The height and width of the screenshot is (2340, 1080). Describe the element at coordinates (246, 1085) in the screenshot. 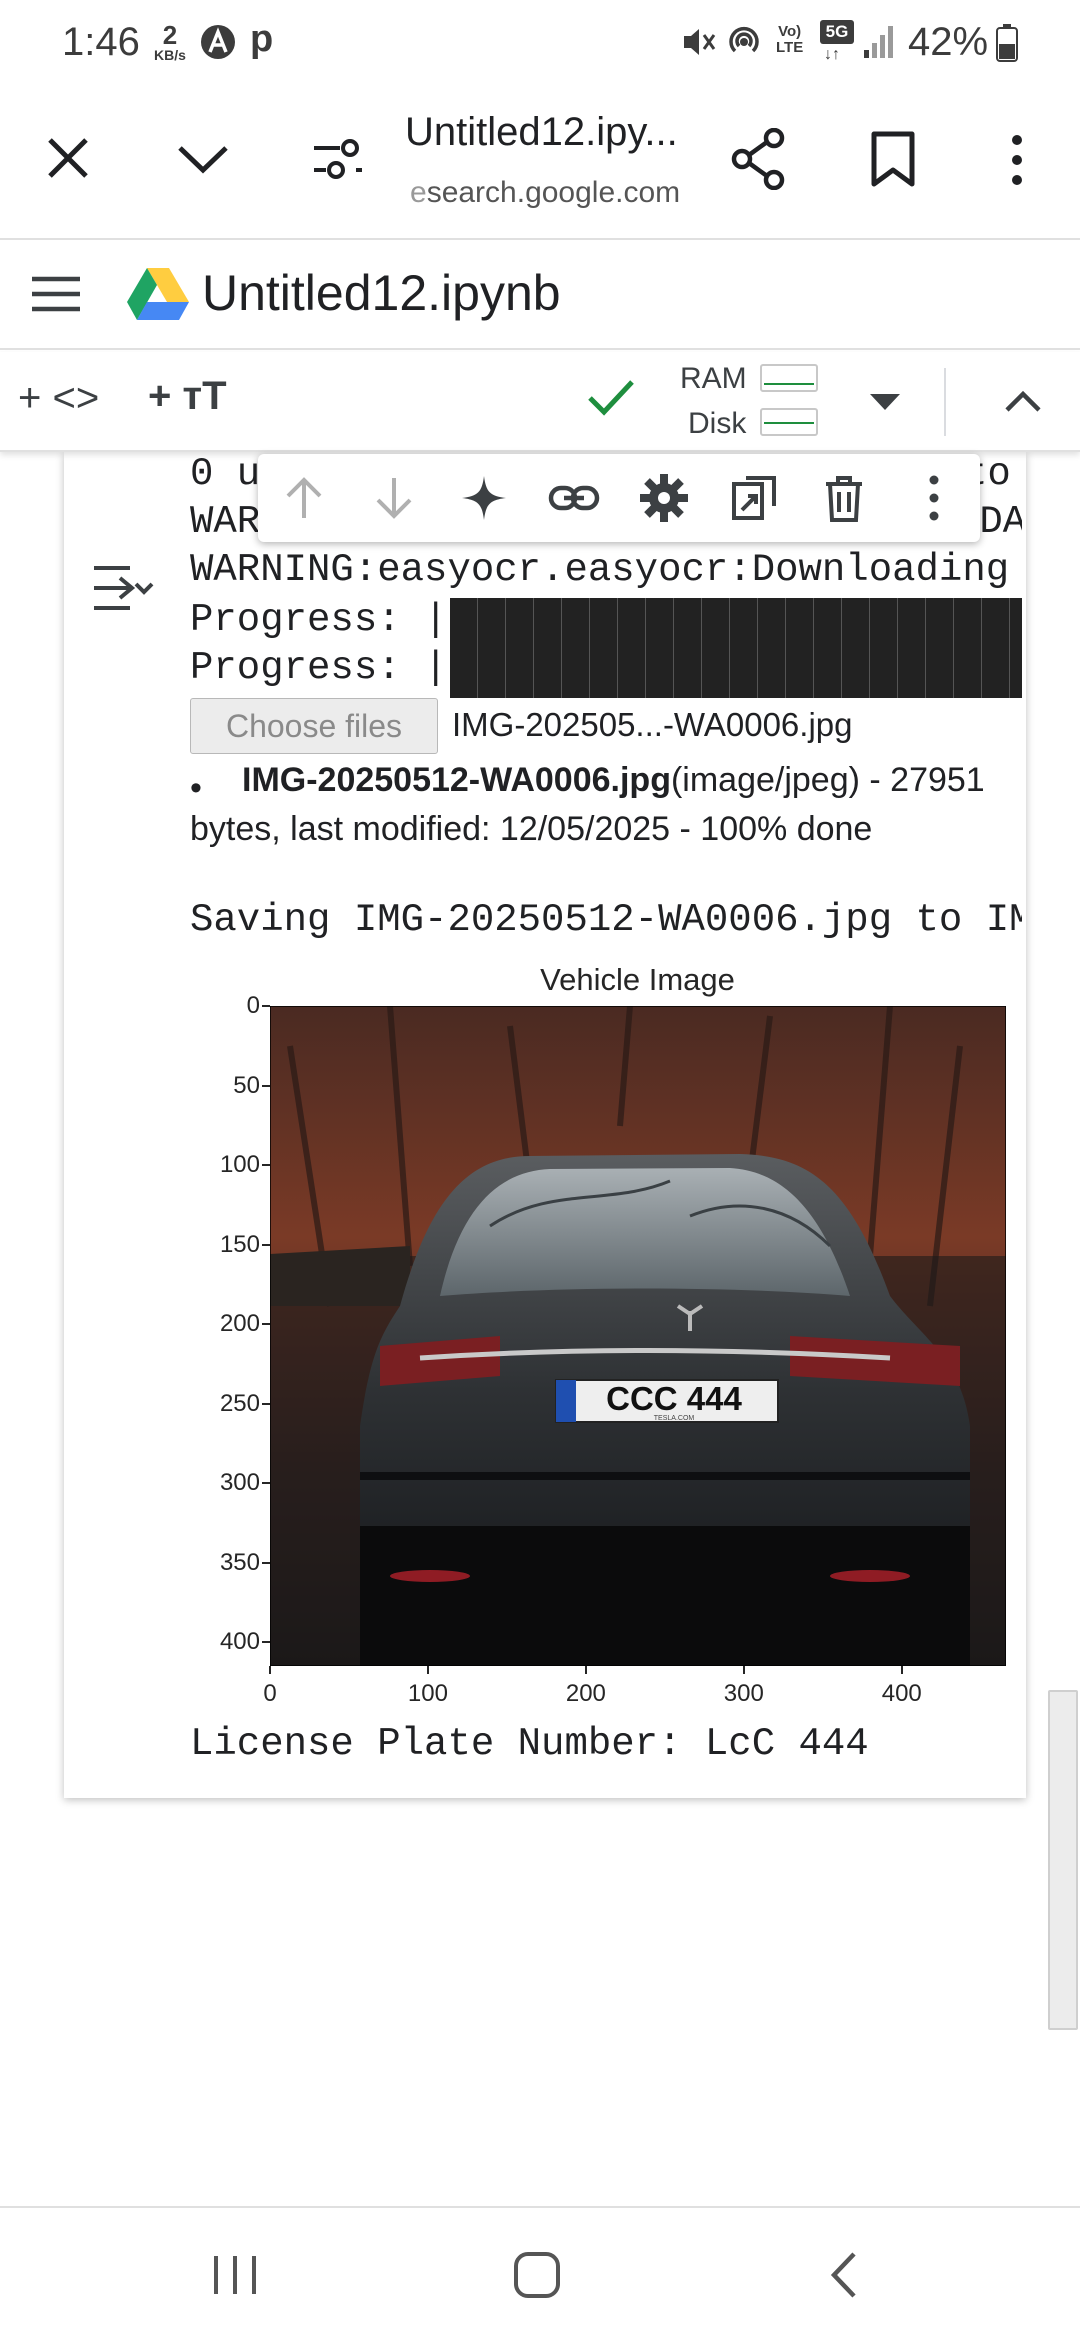

I see `y-tick-label: 50` at that location.